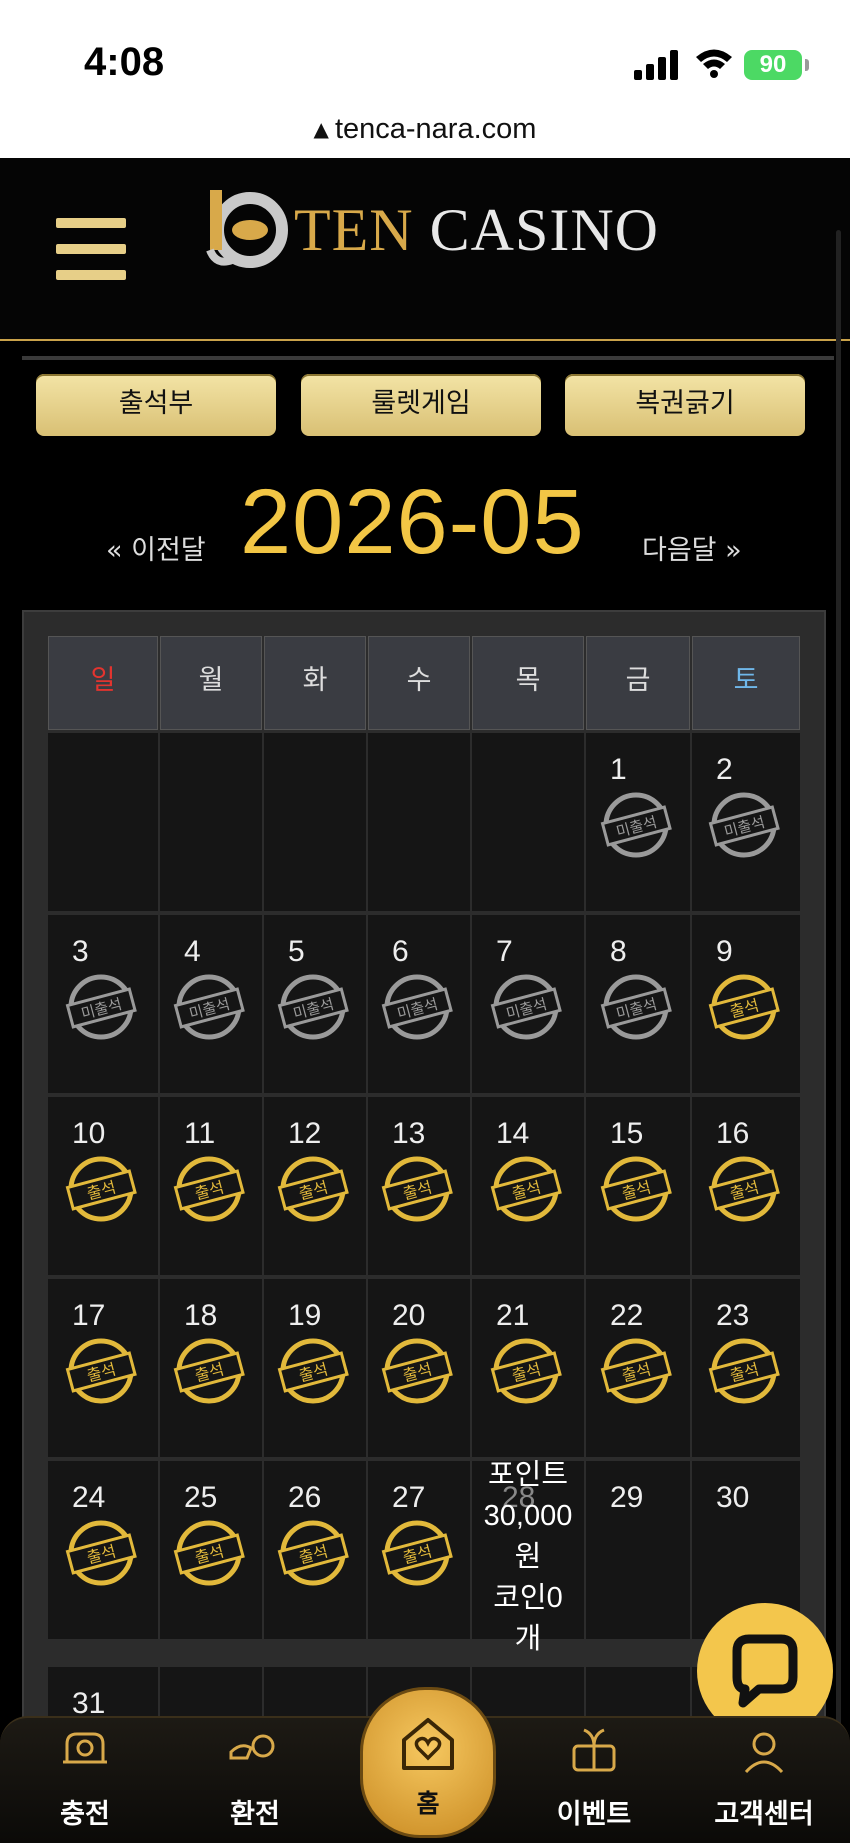 The width and height of the screenshot is (850, 1843). What do you see at coordinates (315, 1004) in the screenshot?
I see `calendar-day: 5 미출석` at bounding box center [315, 1004].